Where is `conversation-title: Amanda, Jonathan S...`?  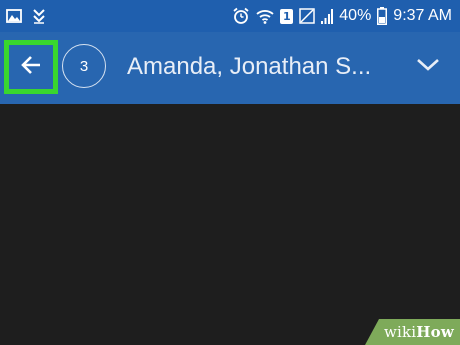 conversation-title: Amanda, Jonathan S... is located at coordinates (262, 67).